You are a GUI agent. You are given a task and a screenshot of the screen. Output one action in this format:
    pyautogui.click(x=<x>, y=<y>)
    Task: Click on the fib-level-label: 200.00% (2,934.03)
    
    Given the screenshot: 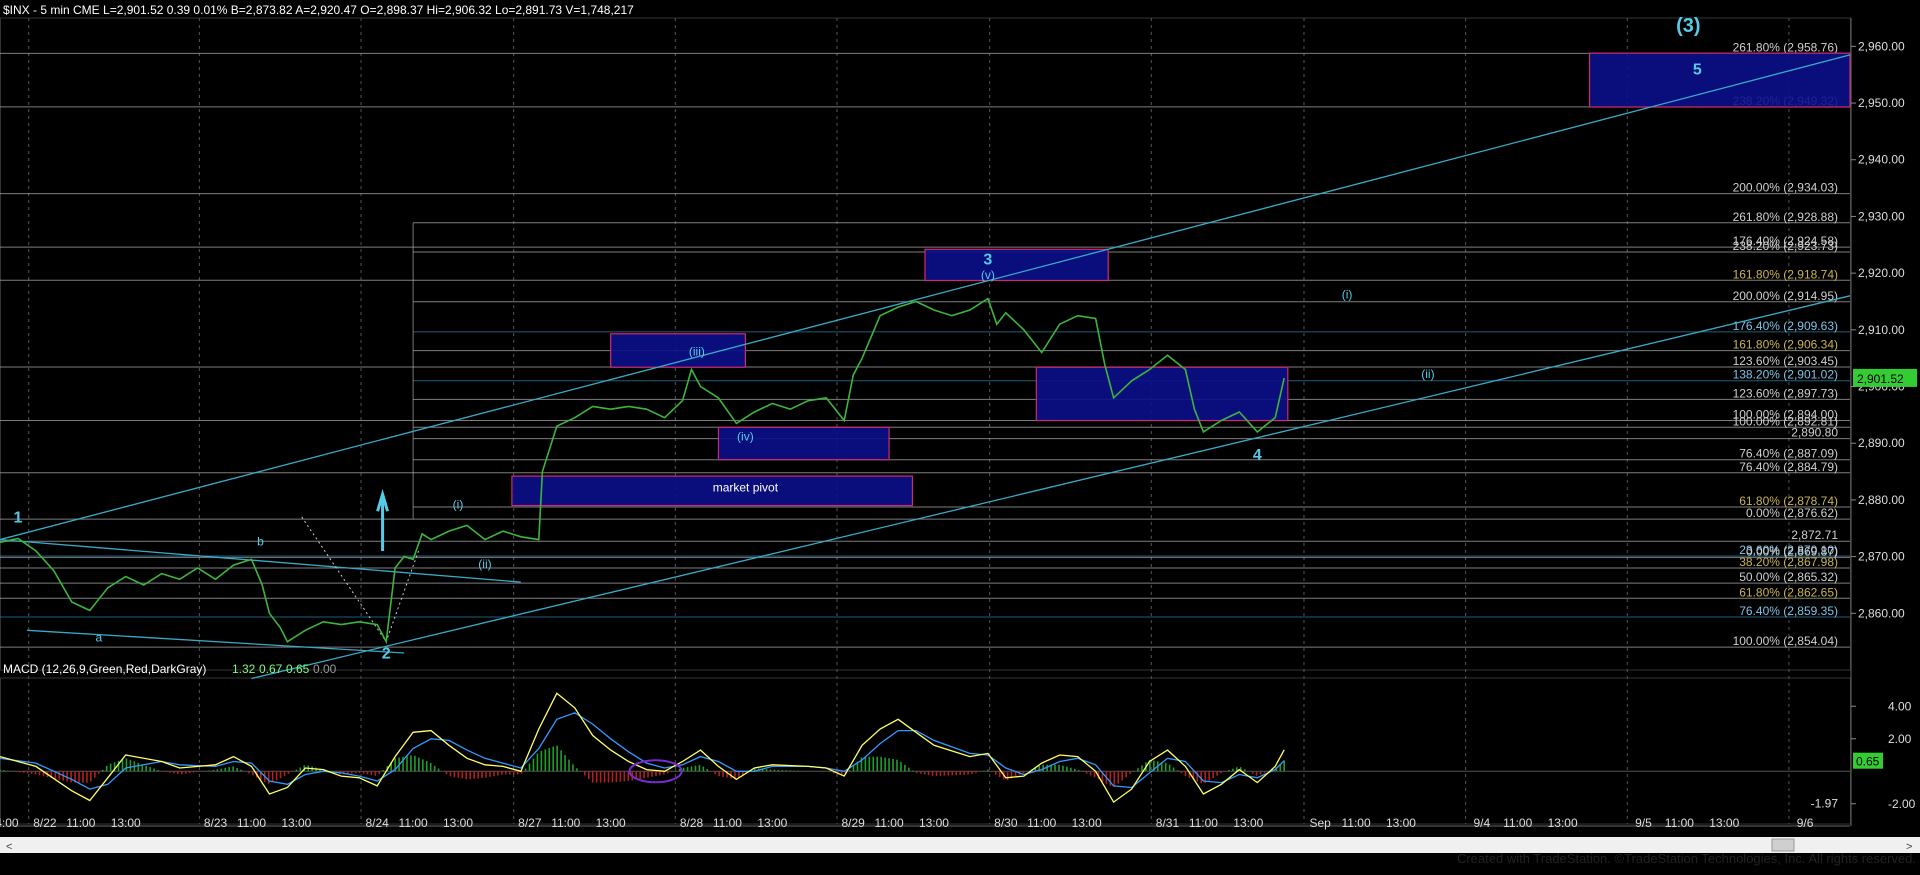 What is the action you would take?
    pyautogui.click(x=1785, y=188)
    